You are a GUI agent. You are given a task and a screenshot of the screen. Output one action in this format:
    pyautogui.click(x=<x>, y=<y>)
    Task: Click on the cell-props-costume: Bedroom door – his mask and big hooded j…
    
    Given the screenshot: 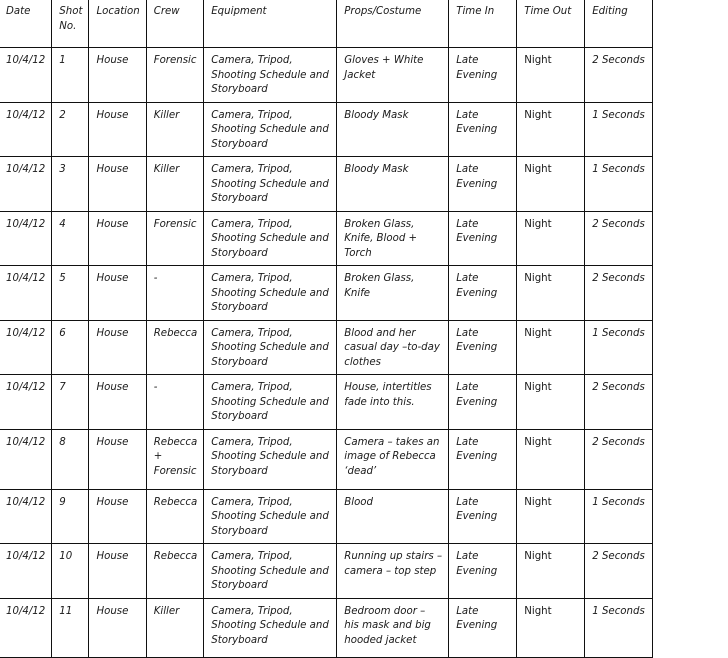 What is the action you would take?
    pyautogui.click(x=393, y=627)
    